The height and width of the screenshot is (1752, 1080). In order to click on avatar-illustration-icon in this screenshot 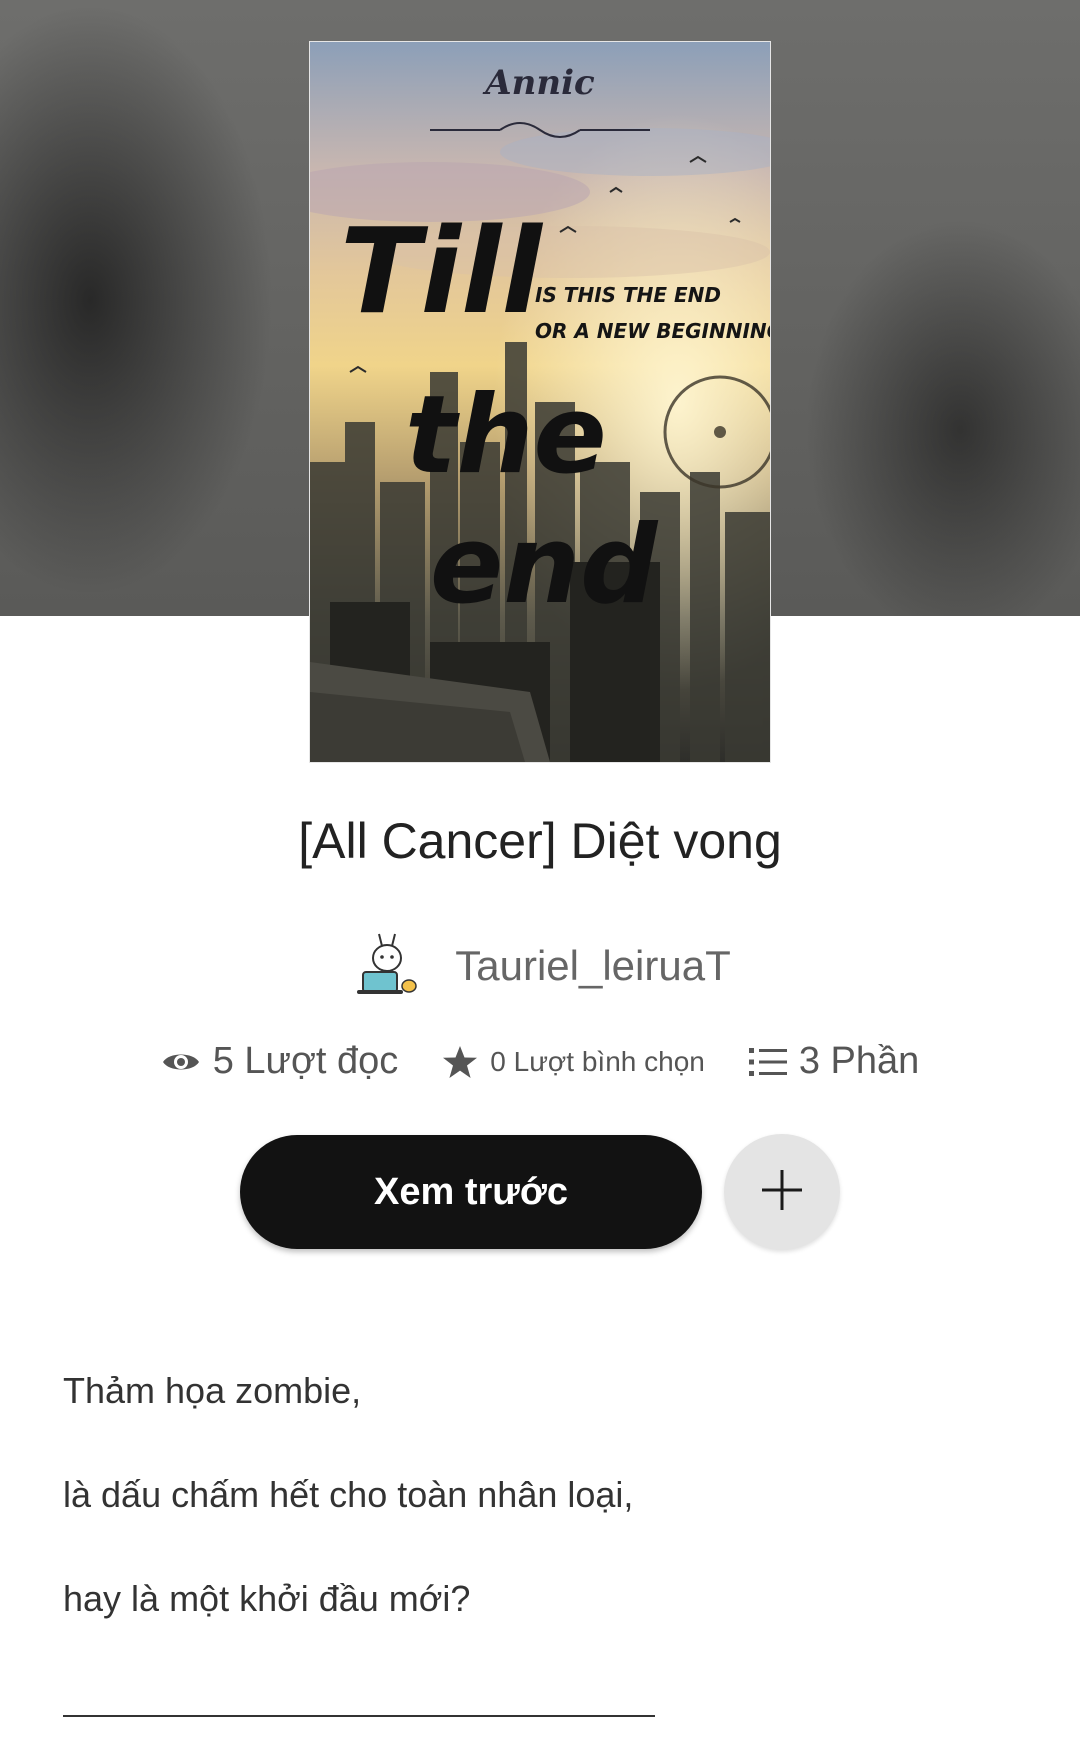, I will do `click(387, 966)`.